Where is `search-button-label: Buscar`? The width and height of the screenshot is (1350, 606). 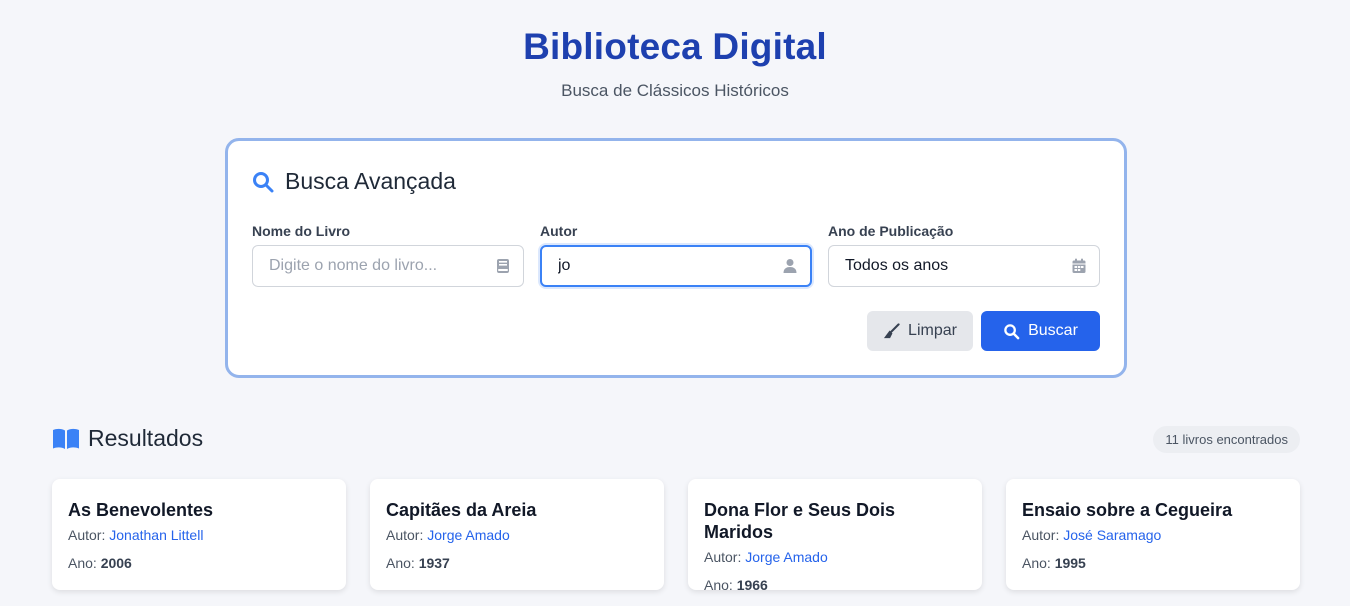
search-button-label: Buscar is located at coordinates (1053, 330).